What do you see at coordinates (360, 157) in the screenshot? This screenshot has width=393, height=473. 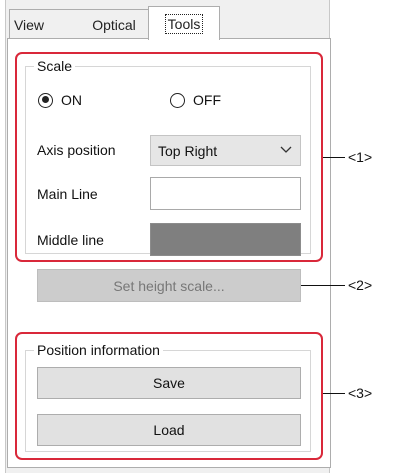 I see `callout-1: <1>` at bounding box center [360, 157].